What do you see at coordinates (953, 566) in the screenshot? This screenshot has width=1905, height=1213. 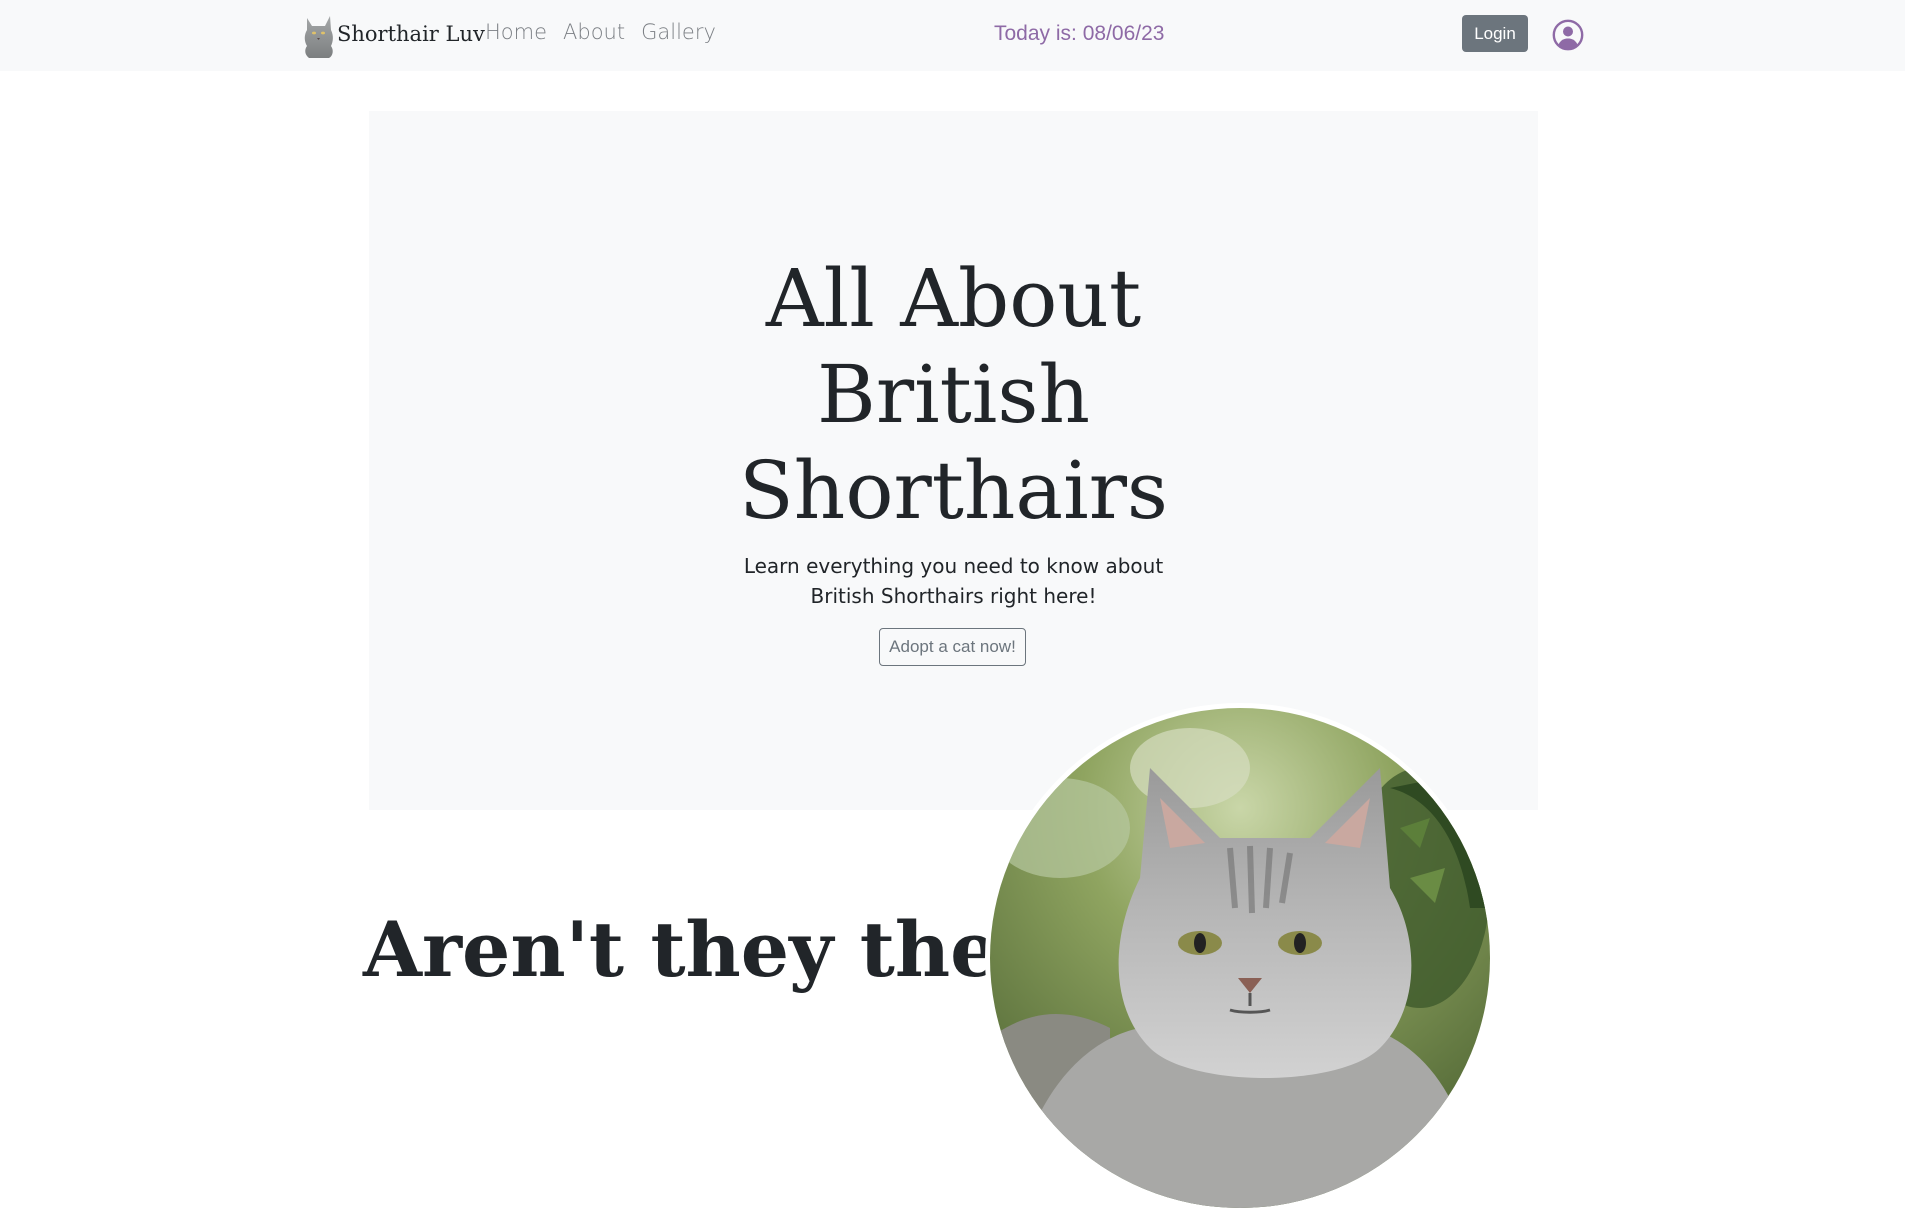 I see `hero-subtitle-line: Learn everything you need to know about` at bounding box center [953, 566].